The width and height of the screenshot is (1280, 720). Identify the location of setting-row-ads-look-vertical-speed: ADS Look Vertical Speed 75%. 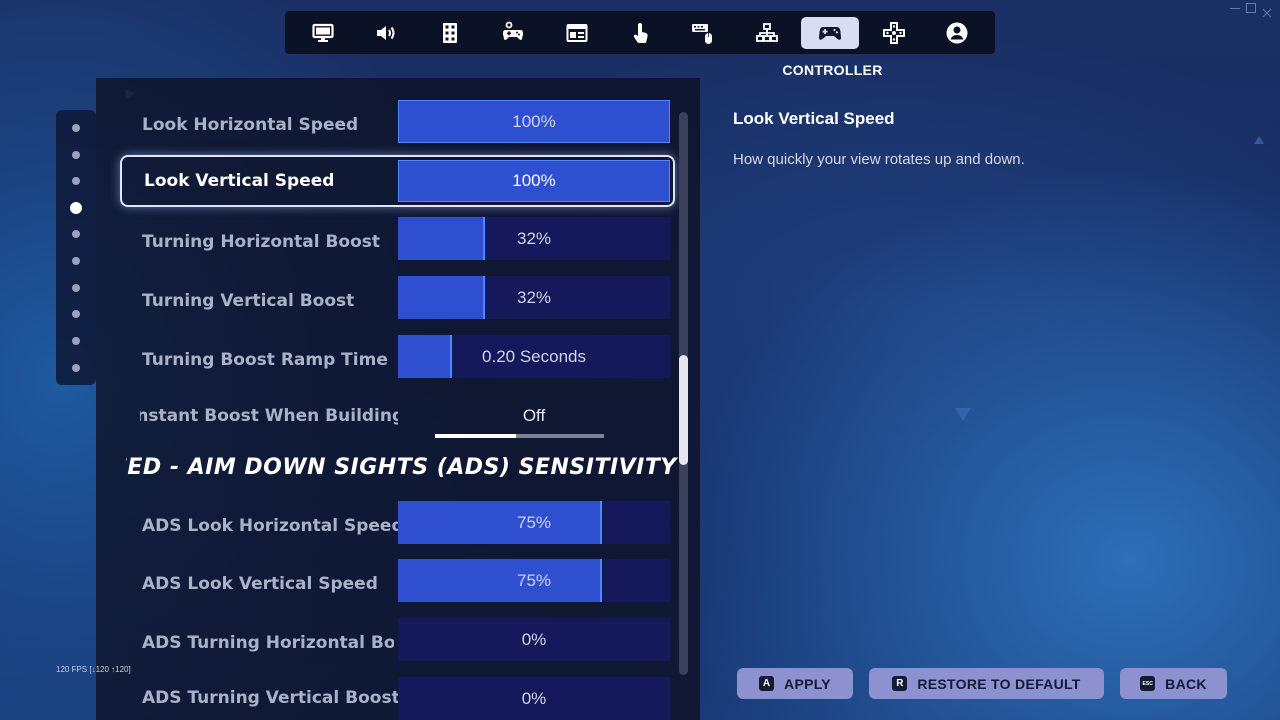
(397, 584).